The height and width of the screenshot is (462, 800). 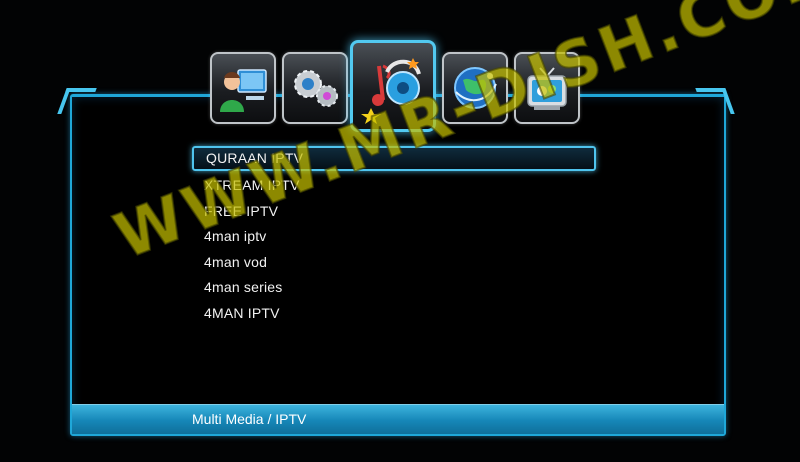 I want to click on main-menu-bar, so click(x=395, y=86).